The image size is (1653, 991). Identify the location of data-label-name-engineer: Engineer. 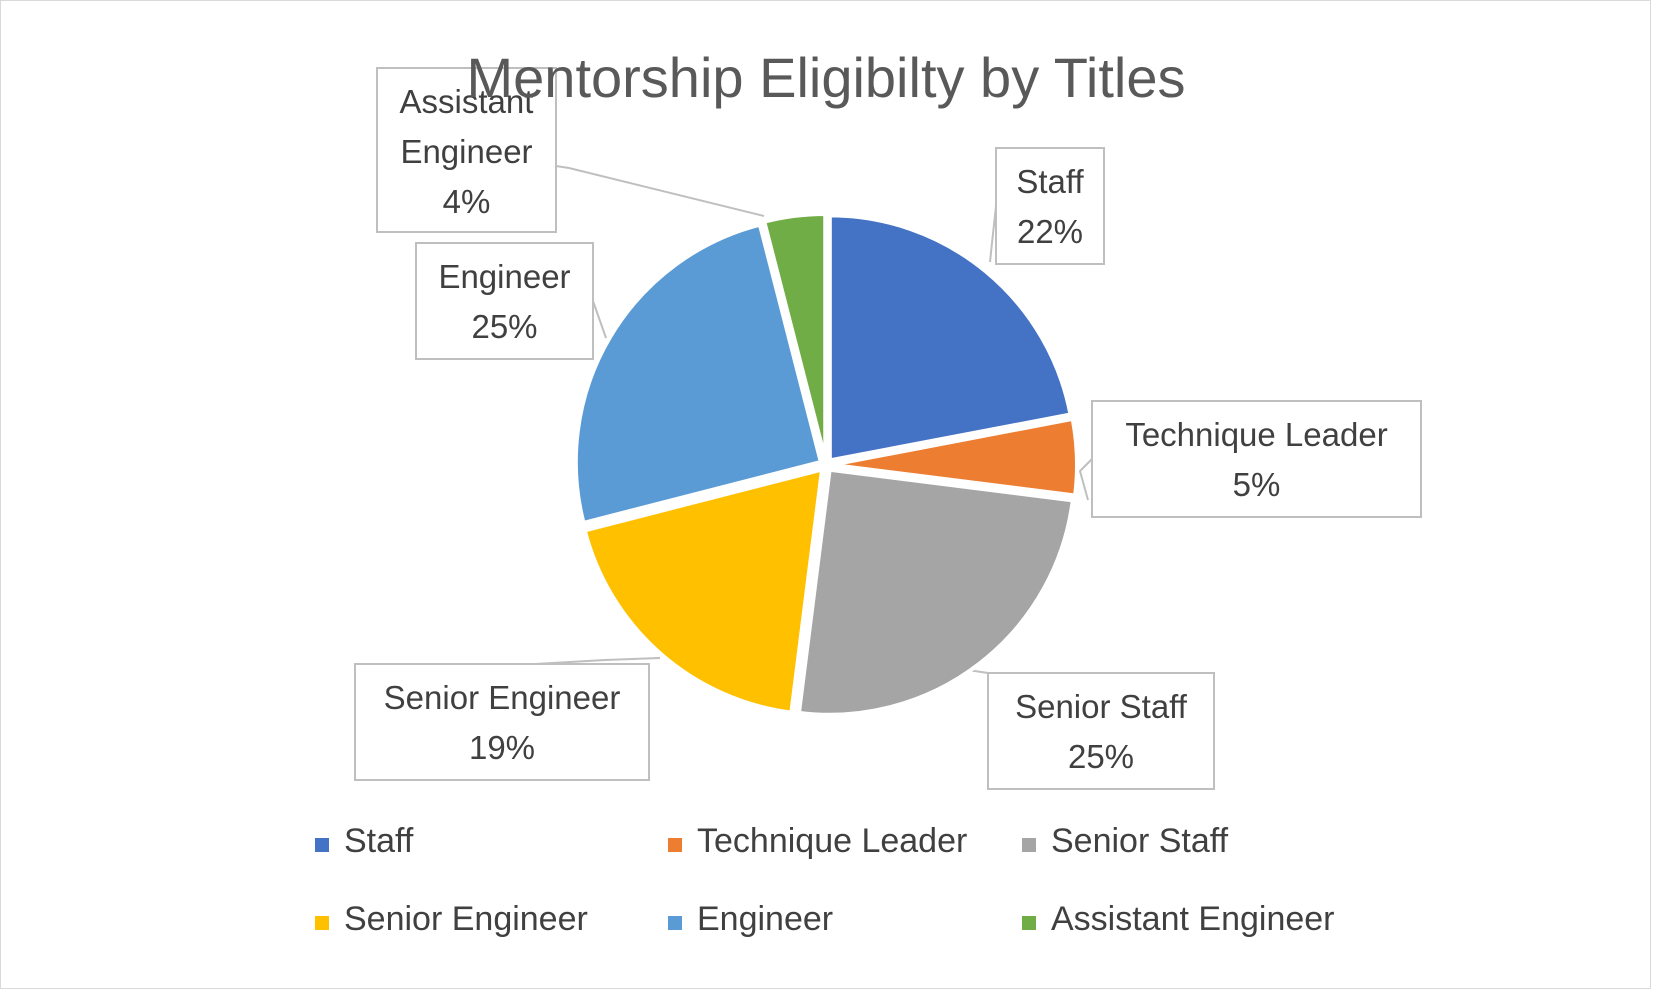
(504, 276).